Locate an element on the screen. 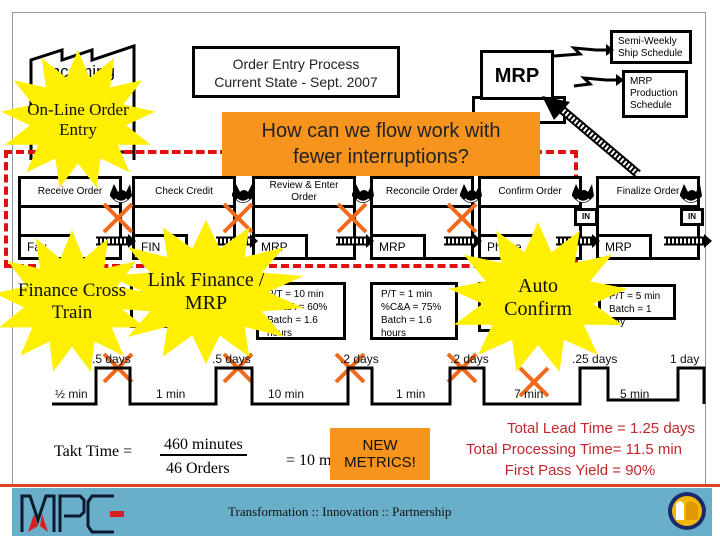  takt-label: Takt Time = is located at coordinates (93, 451).